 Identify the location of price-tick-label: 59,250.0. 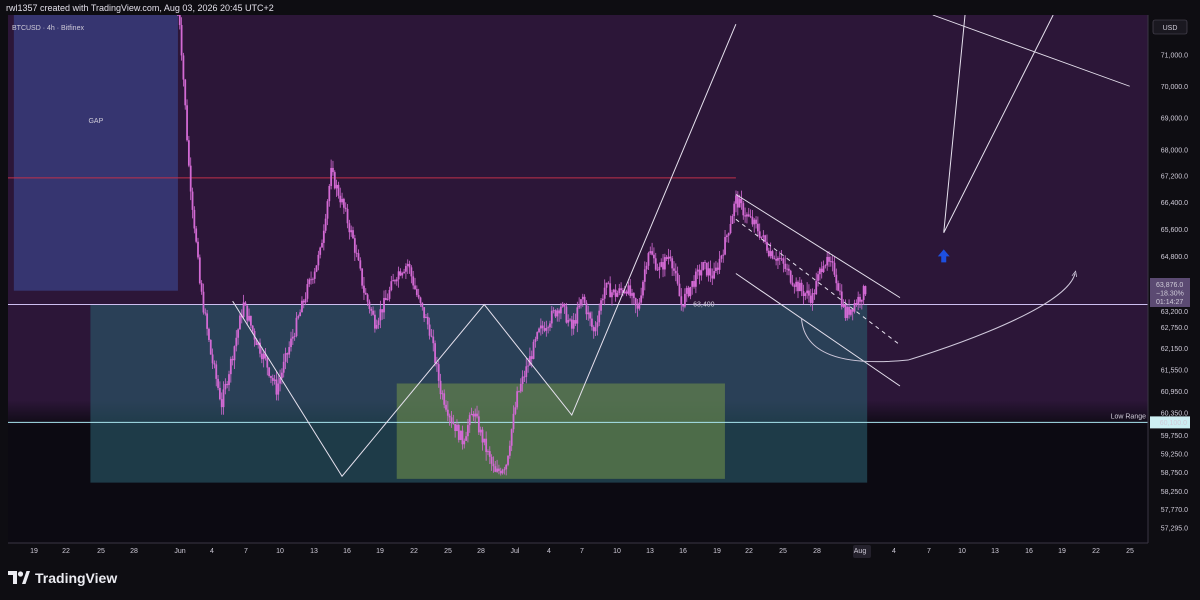
(1174, 454).